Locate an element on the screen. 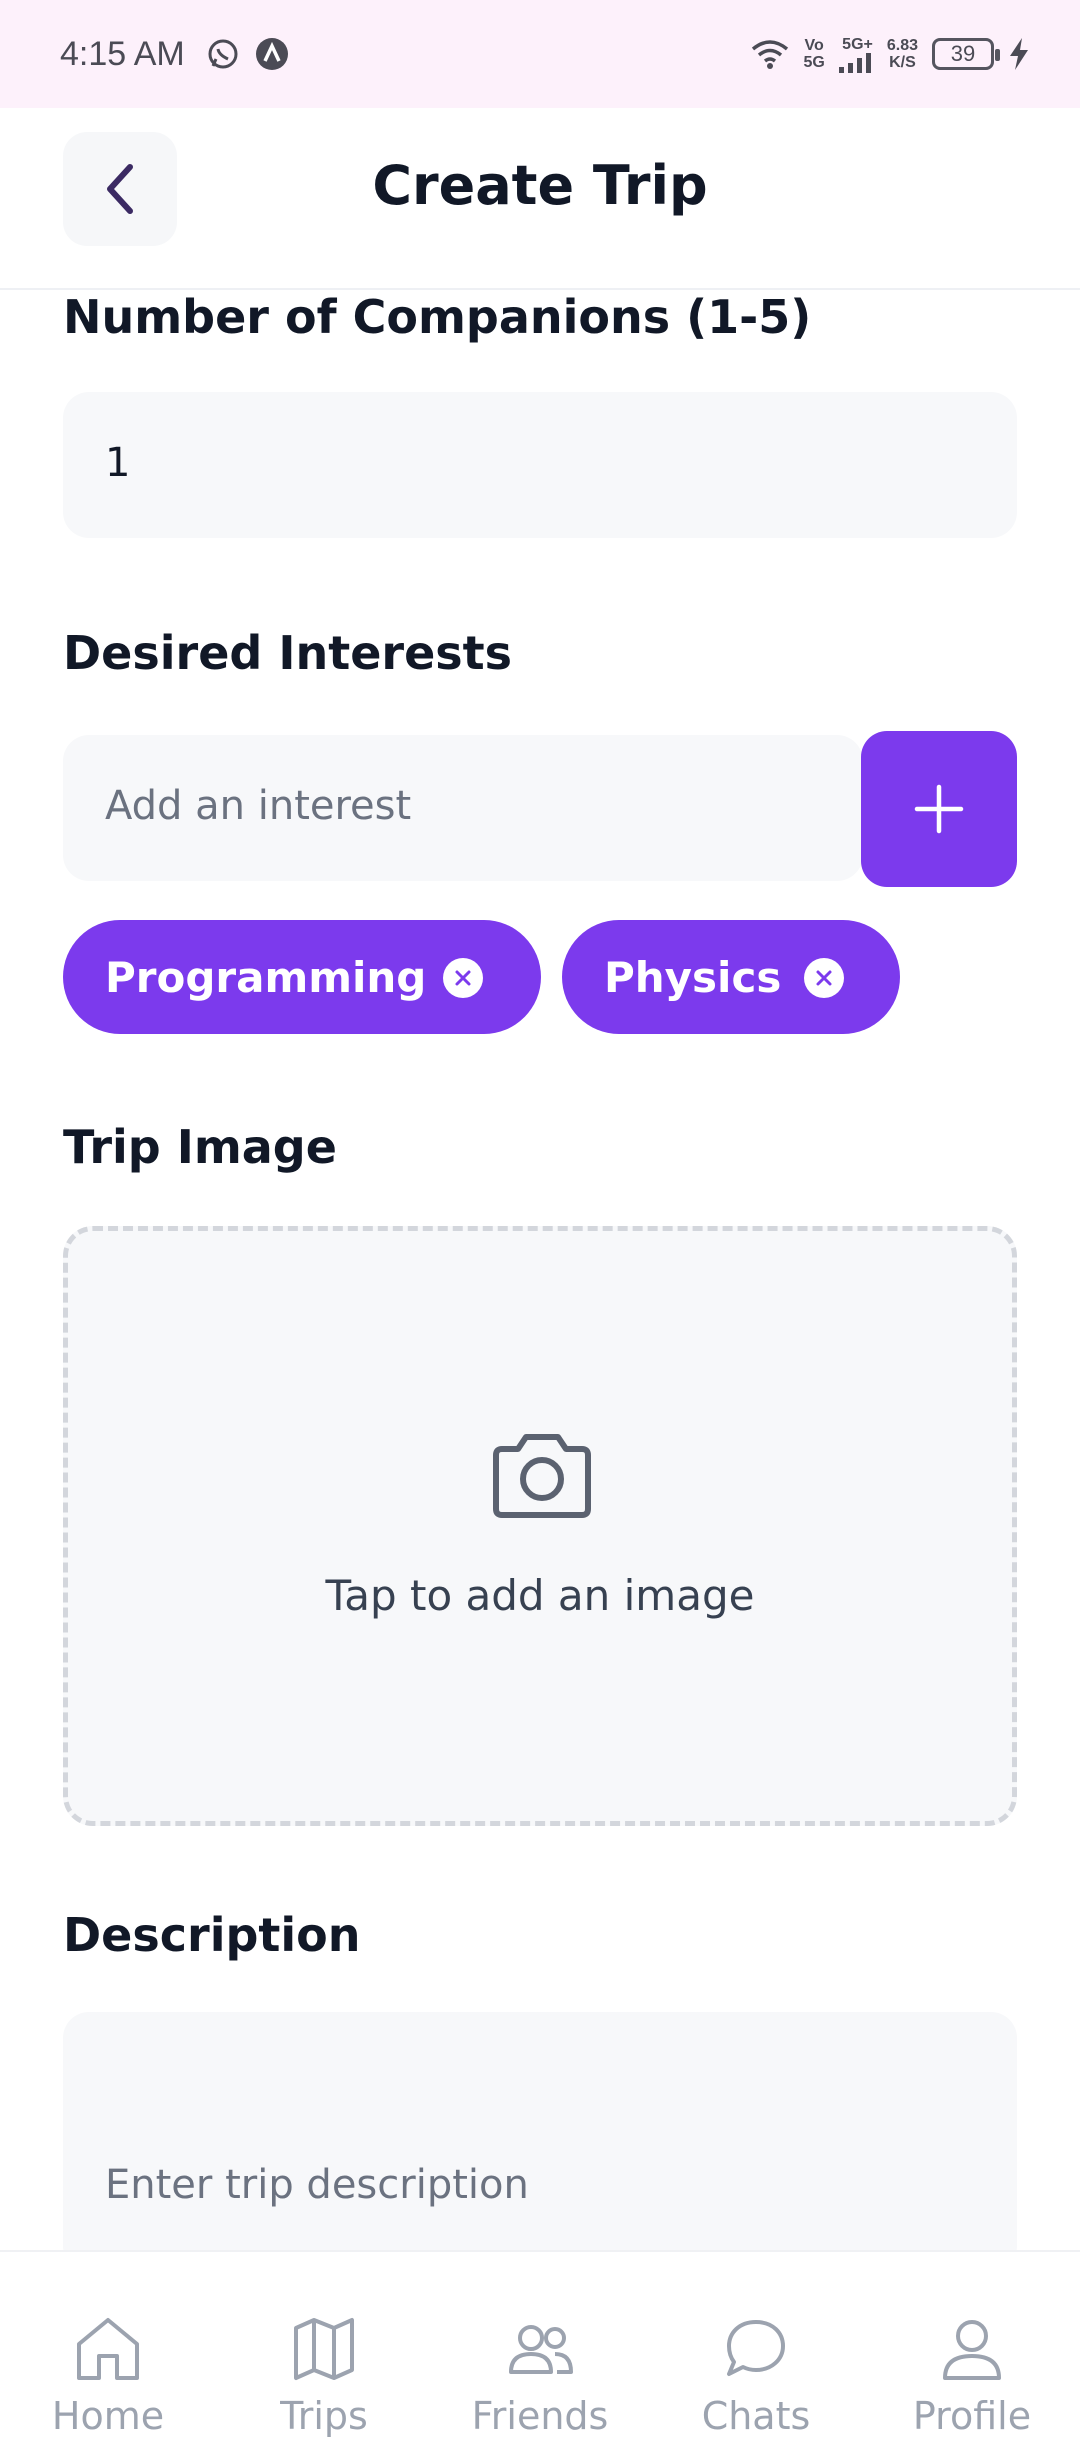  users-icon is located at coordinates (541, 2349).